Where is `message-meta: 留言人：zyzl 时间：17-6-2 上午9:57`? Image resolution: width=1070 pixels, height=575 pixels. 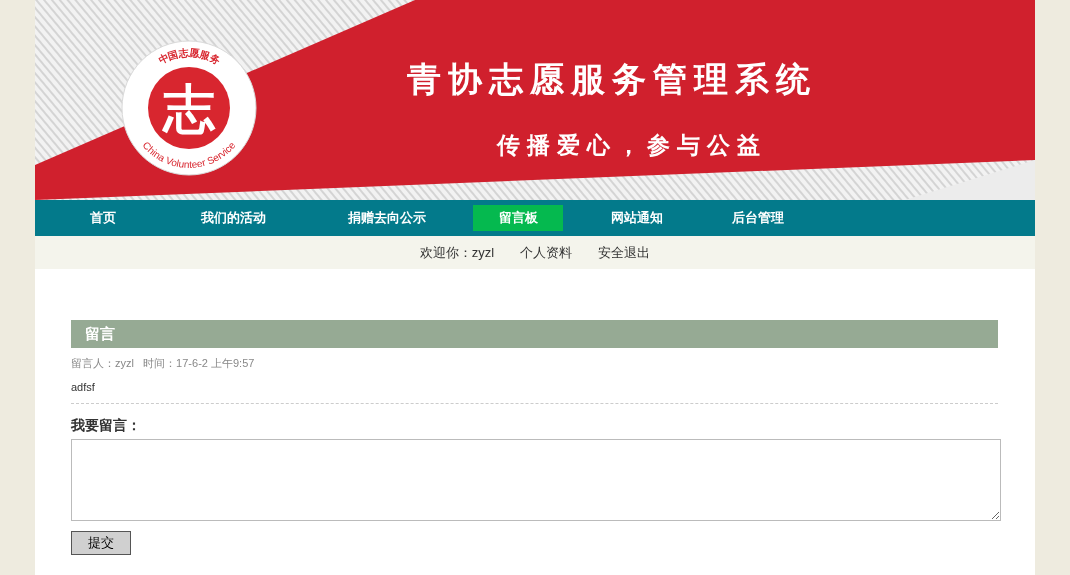 message-meta: 留言人：zyzl 时间：17-6-2 上午9:57 is located at coordinates (163, 363).